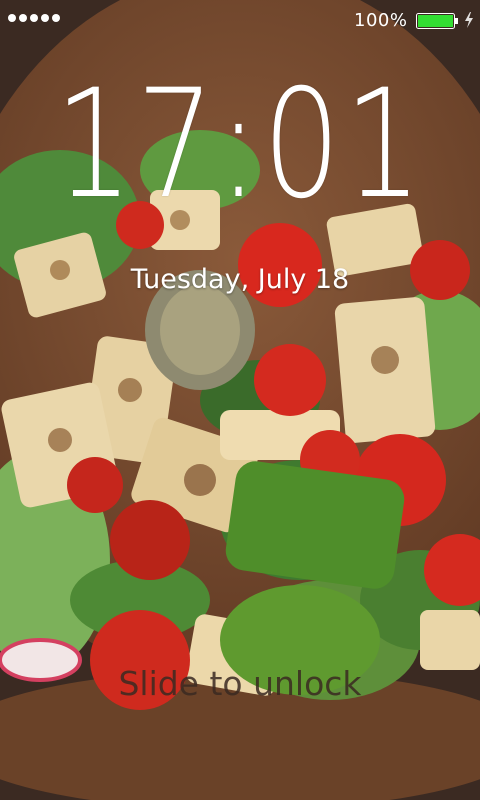 The image size is (480, 800). I want to click on signal-strength-icon, so click(34, 18).